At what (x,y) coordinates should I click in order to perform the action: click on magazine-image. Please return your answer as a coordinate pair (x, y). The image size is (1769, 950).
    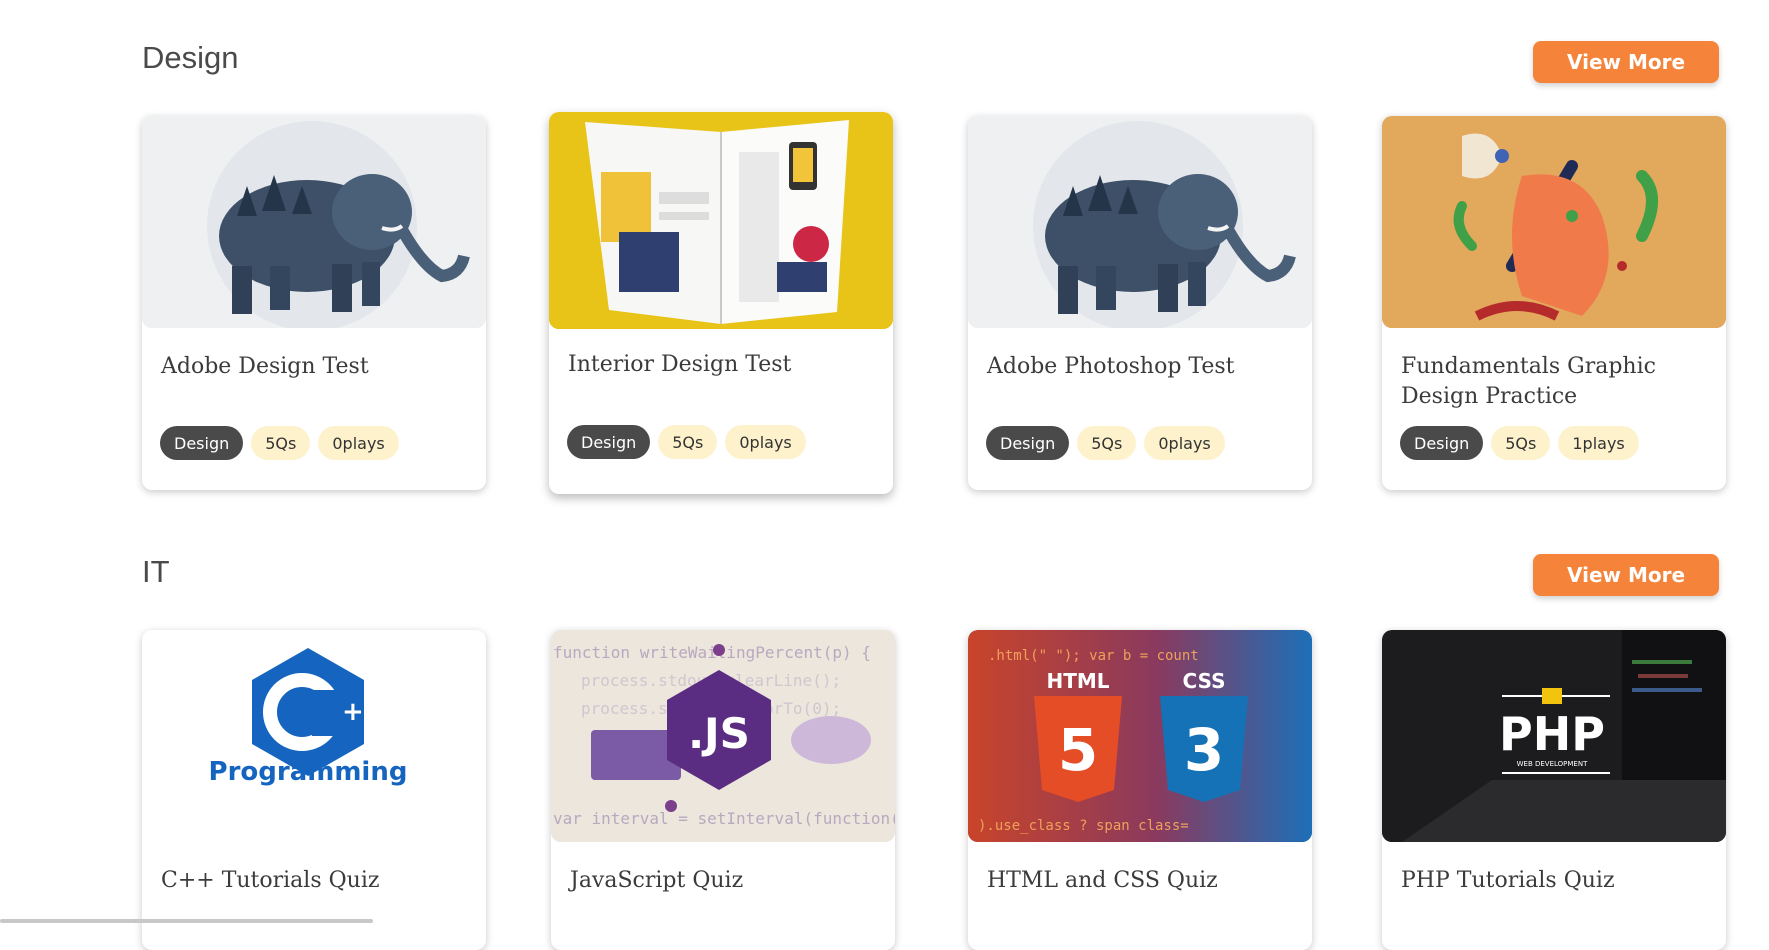
    Looking at the image, I should click on (721, 220).